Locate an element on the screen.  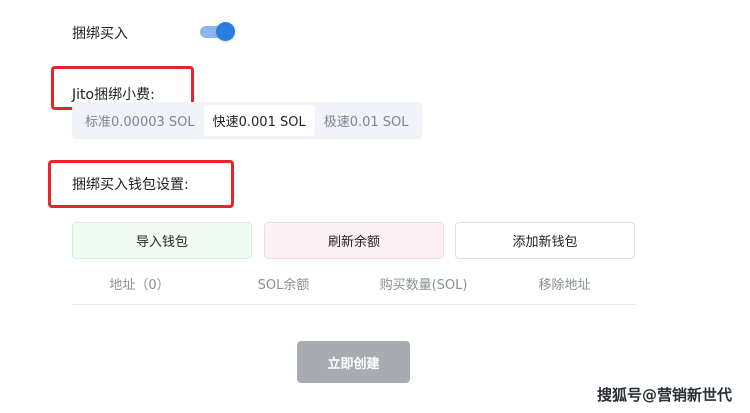
tip-option-standard: 标准0.00003 SOL is located at coordinates (140, 120).